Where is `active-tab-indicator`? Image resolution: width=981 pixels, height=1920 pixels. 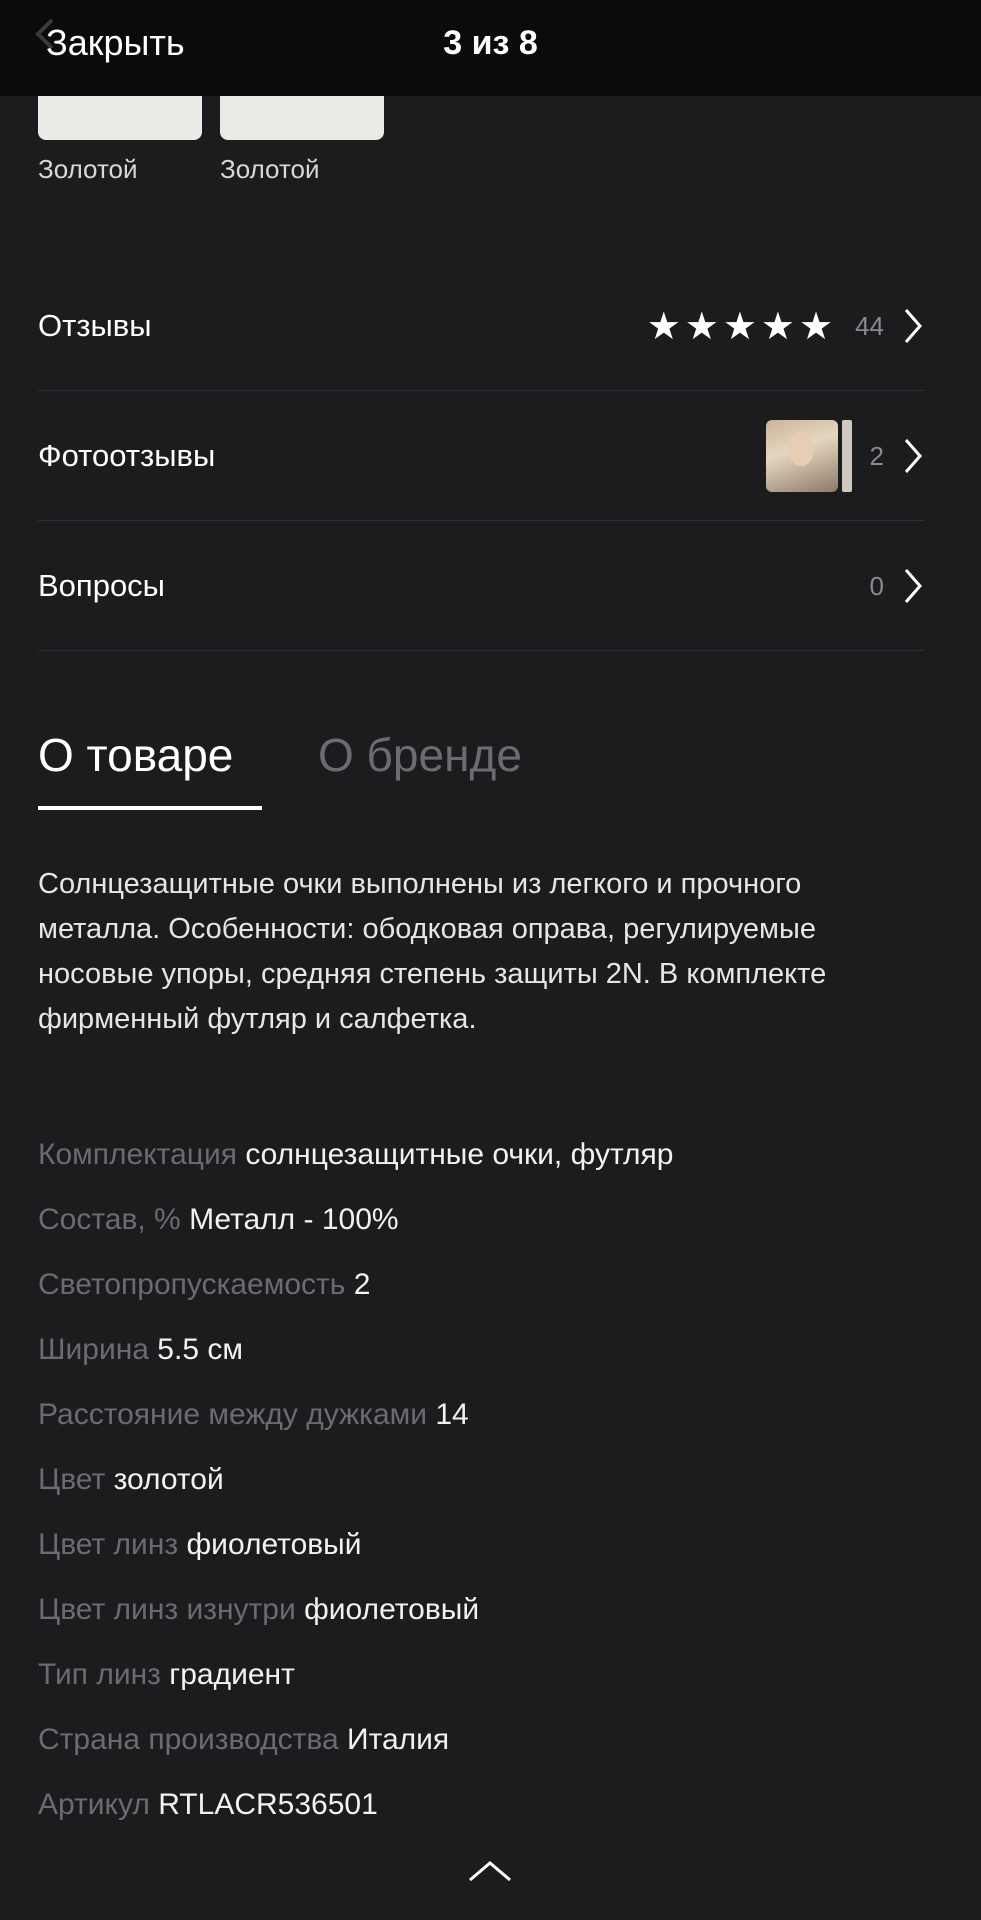
active-tab-indicator is located at coordinates (150, 808).